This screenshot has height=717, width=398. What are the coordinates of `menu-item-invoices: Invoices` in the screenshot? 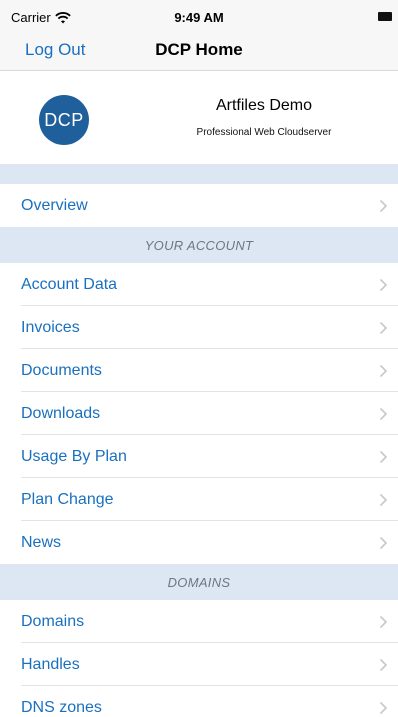 It's located at (199, 327).